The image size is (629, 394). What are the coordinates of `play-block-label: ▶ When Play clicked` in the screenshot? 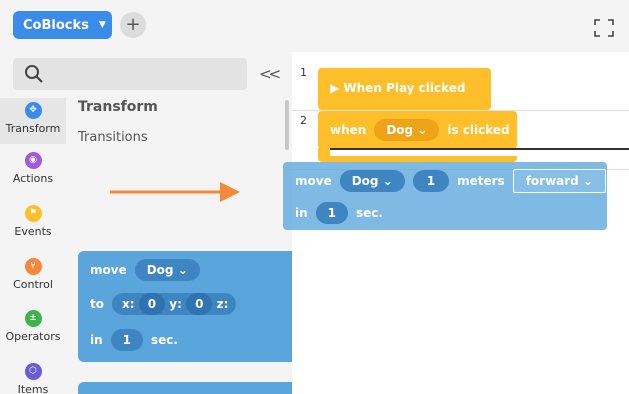 It's located at (398, 88).